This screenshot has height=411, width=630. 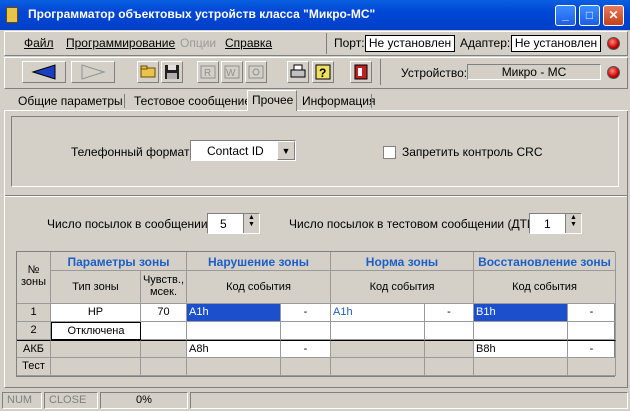 What do you see at coordinates (472, 152) in the screenshot?
I see `crc-label: Запретить контроль CRC` at bounding box center [472, 152].